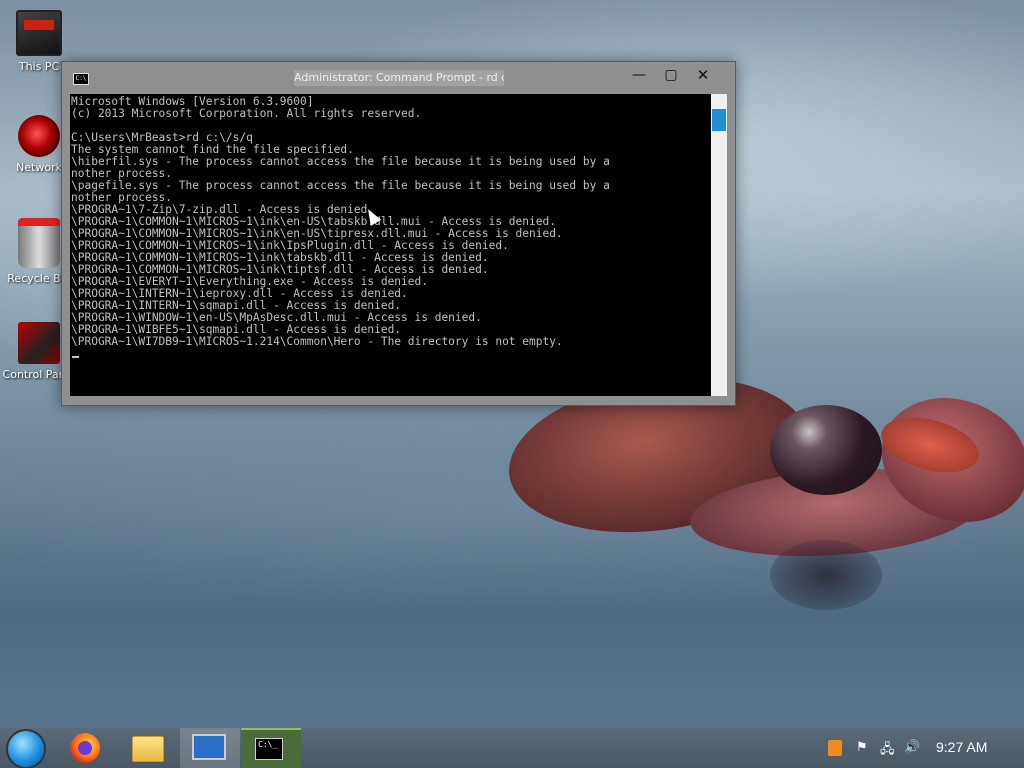 Image resolution: width=1024 pixels, height=768 pixels. What do you see at coordinates (703, 75) in the screenshot?
I see `close-button: ✕` at bounding box center [703, 75].